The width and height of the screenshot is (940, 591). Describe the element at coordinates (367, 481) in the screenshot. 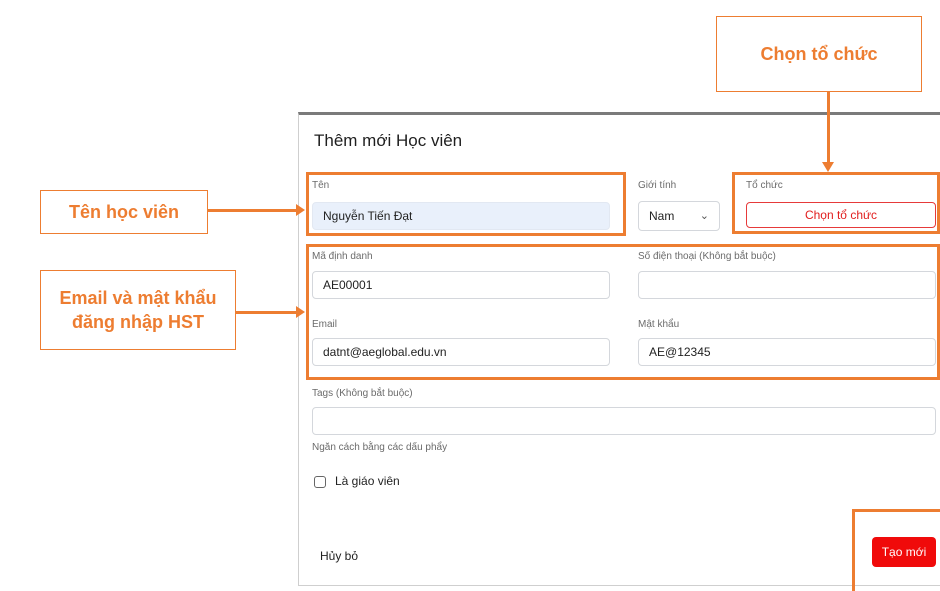

I see `is-teacher-label: Là giáo viên` at that location.